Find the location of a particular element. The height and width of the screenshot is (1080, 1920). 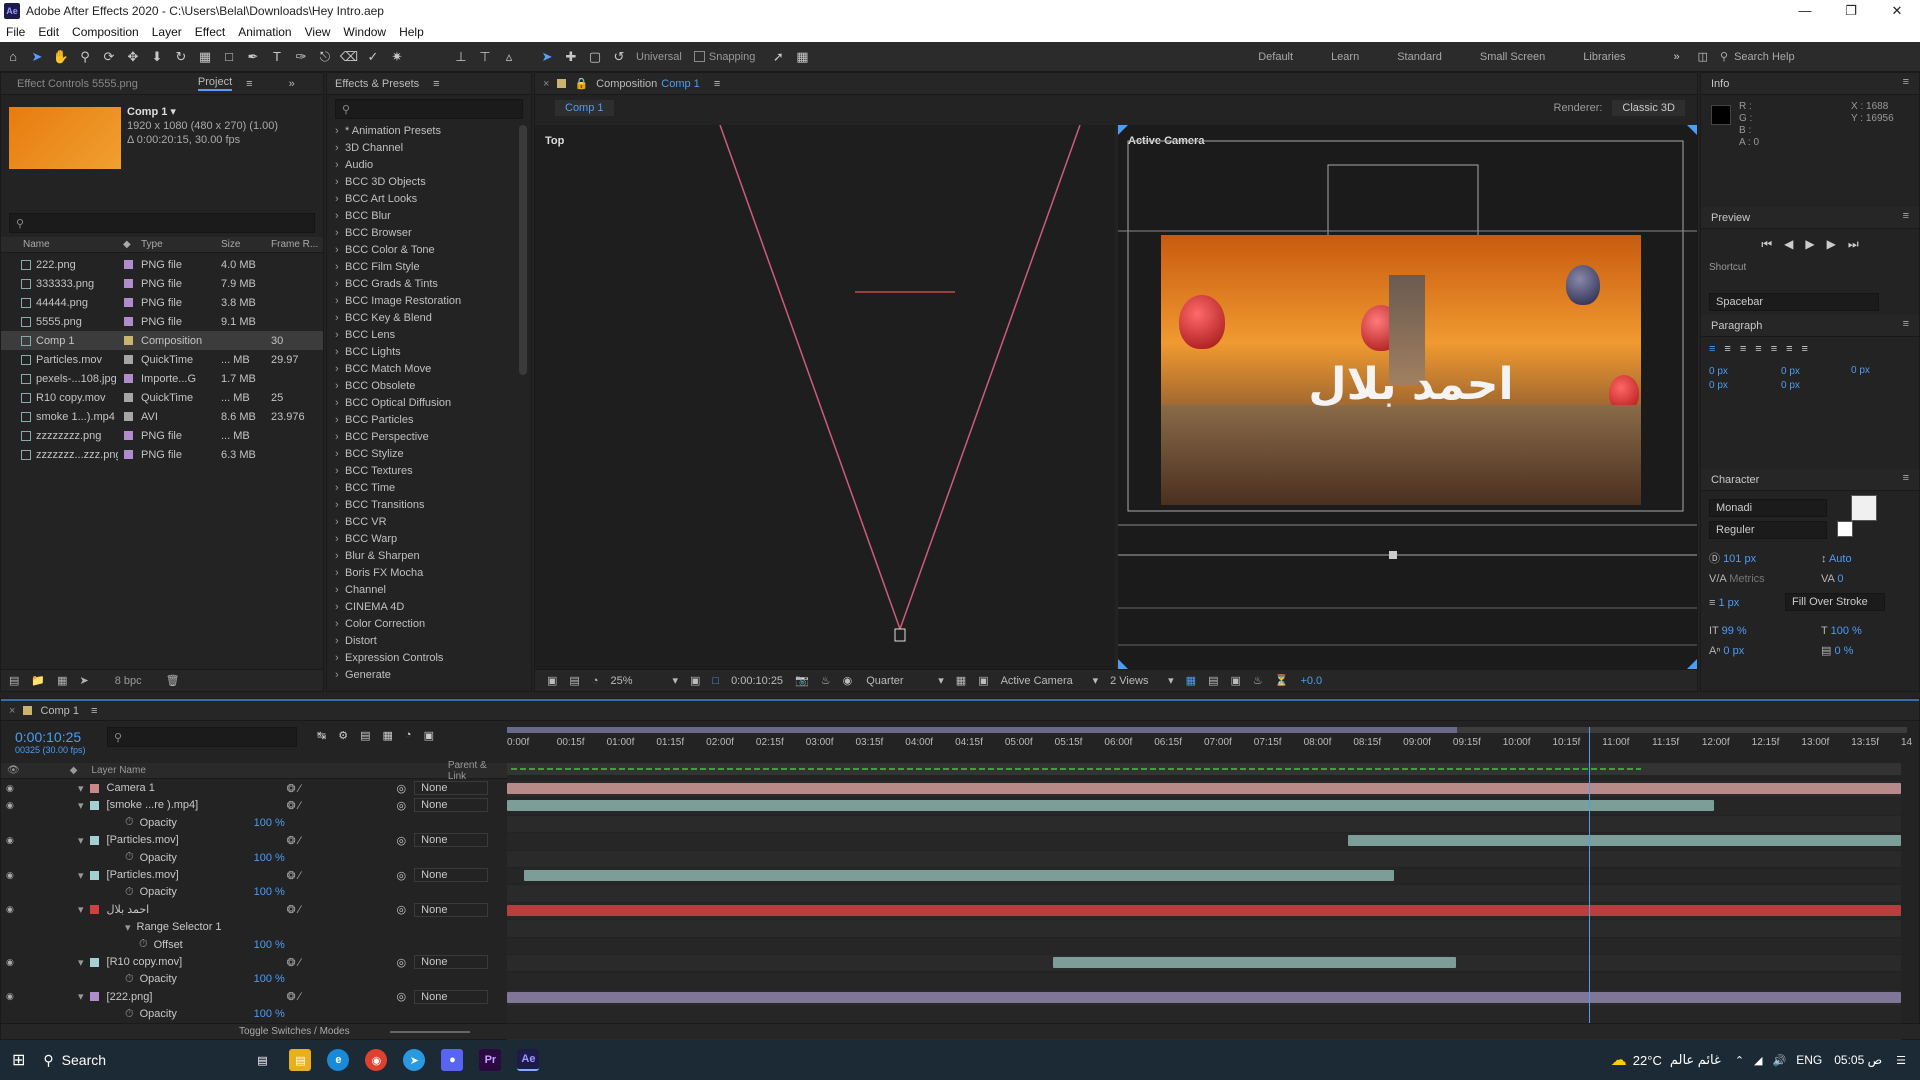

menu-layer: Layer is located at coordinates (167, 32).